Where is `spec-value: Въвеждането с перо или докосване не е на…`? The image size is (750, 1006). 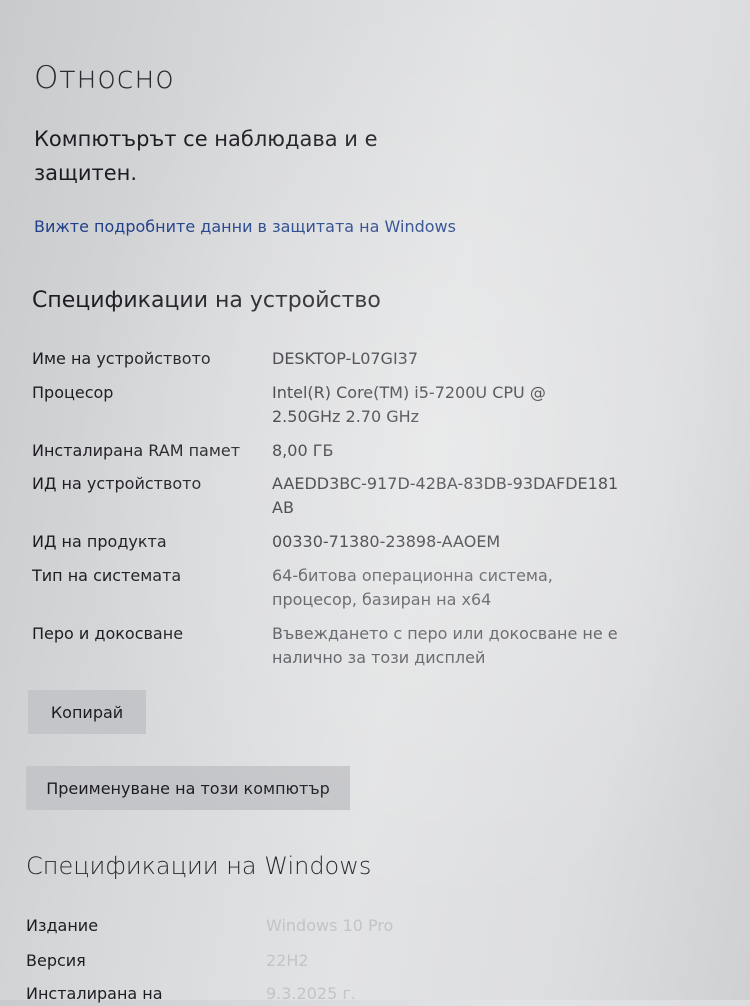
spec-value: Въвеждането с перо или докосване не е на… is located at coordinates (445, 645).